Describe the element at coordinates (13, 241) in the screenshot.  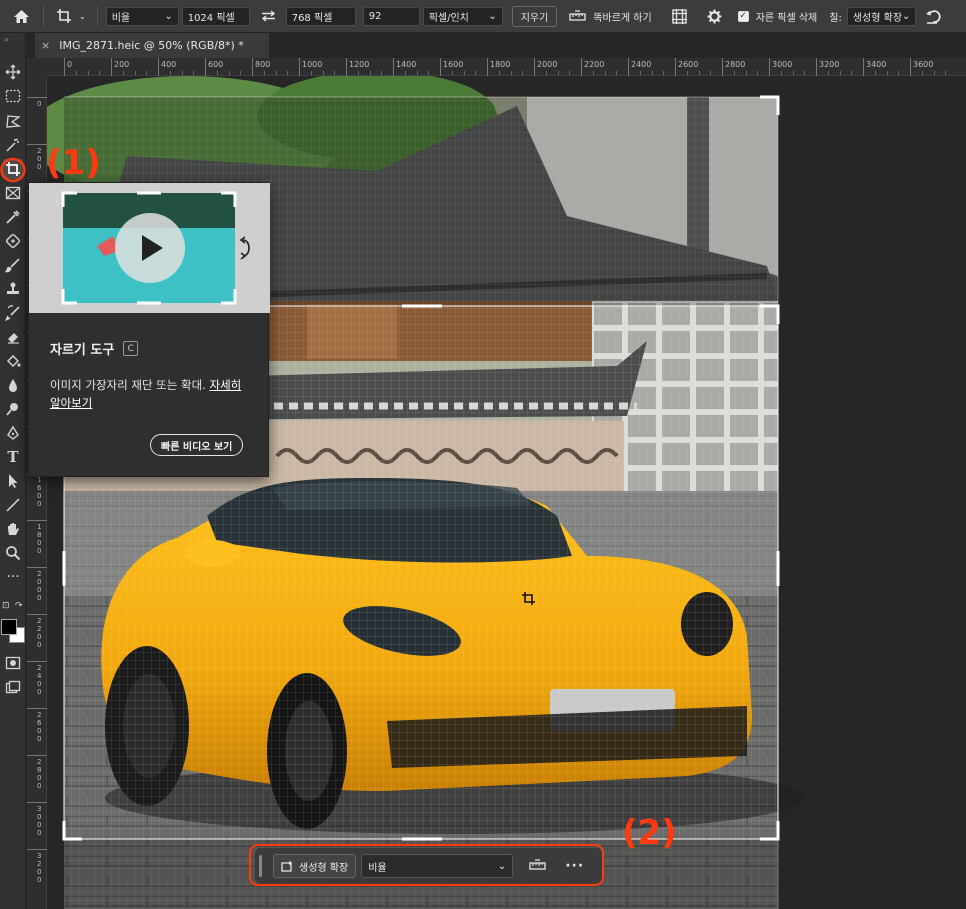
I see `healing-brush-tool-icon` at that location.